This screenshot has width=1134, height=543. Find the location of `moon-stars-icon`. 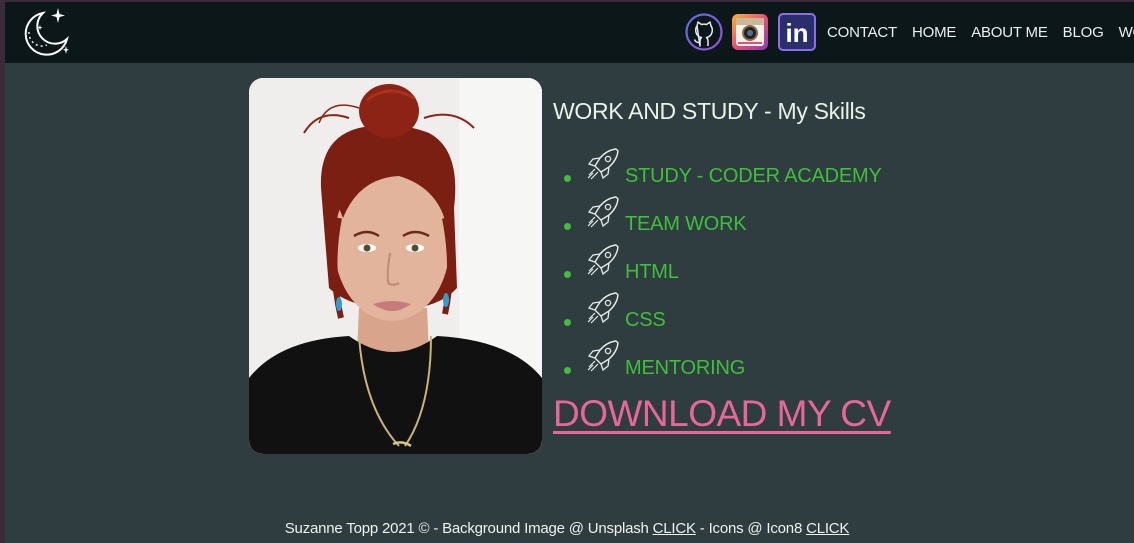

moon-stars-icon is located at coordinates (41, 33).